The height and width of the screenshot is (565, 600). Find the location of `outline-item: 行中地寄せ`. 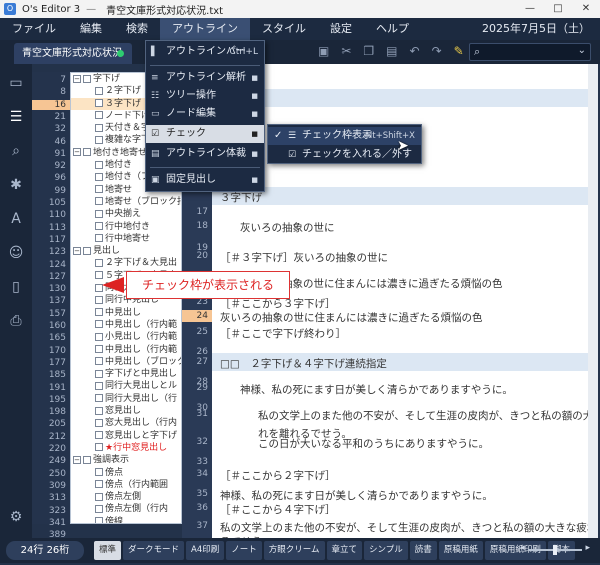

outline-item: 行中地寄せ is located at coordinates (126, 239).